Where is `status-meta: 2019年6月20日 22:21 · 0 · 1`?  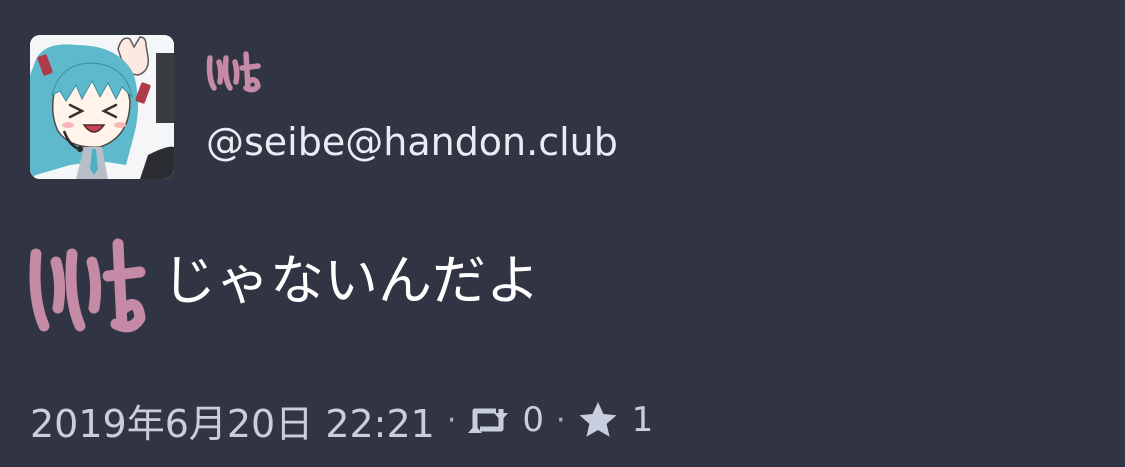 status-meta: 2019年6月20日 22:21 · 0 · 1 is located at coordinates (342, 421).